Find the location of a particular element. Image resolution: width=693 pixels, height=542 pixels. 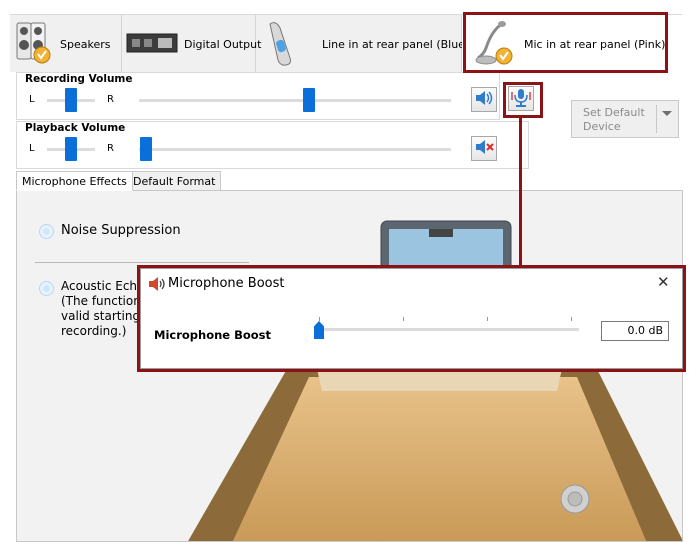

speaker-muted-icon is located at coordinates (484, 148).